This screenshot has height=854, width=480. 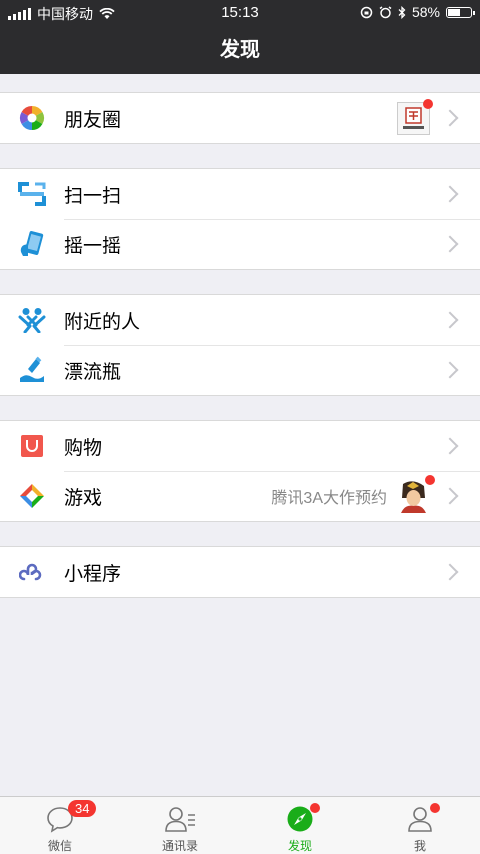 What do you see at coordinates (82, 808) in the screenshot?
I see `unread-count-badge: 34` at bounding box center [82, 808].